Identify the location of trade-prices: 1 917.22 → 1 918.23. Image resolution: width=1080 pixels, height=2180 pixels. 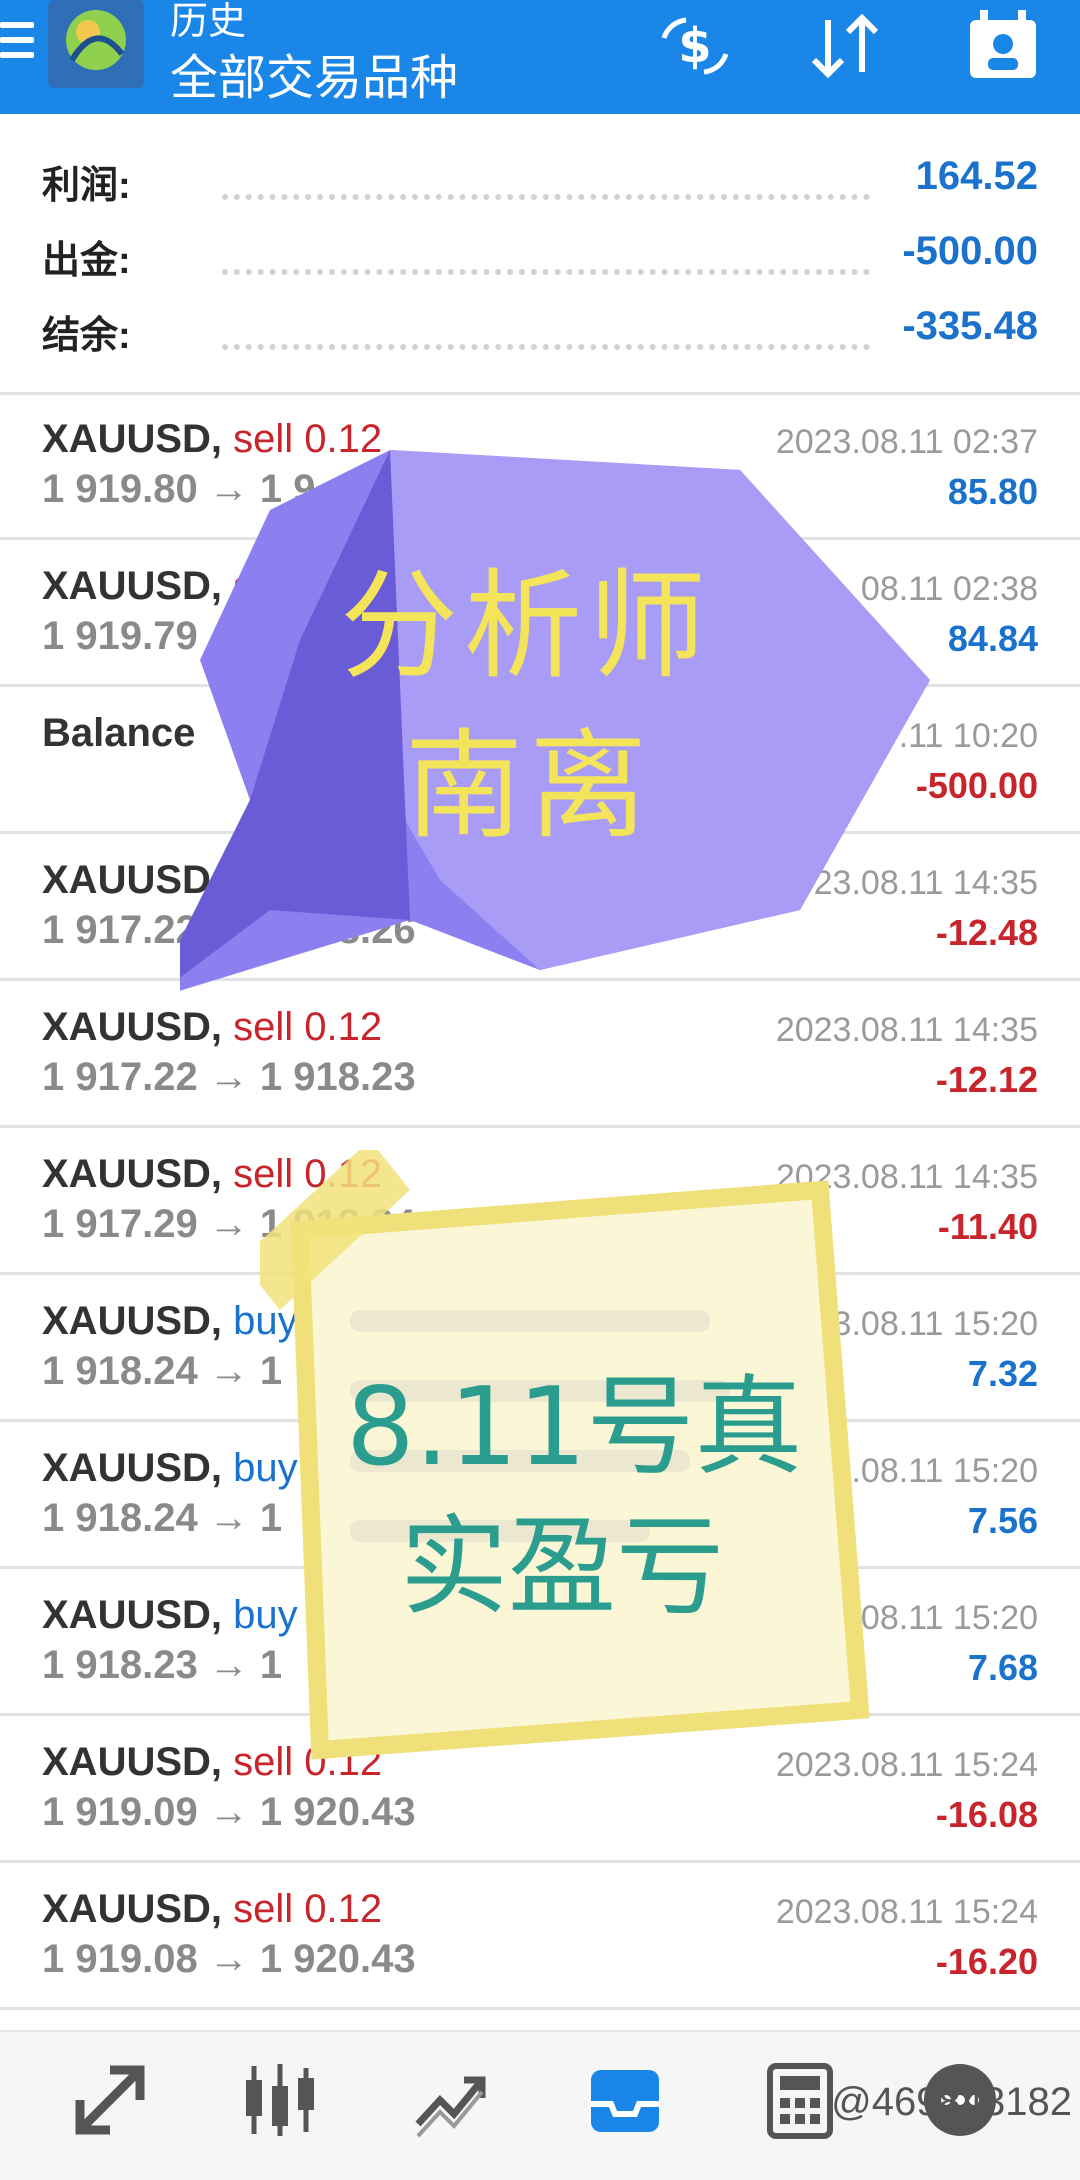
(229, 1077).